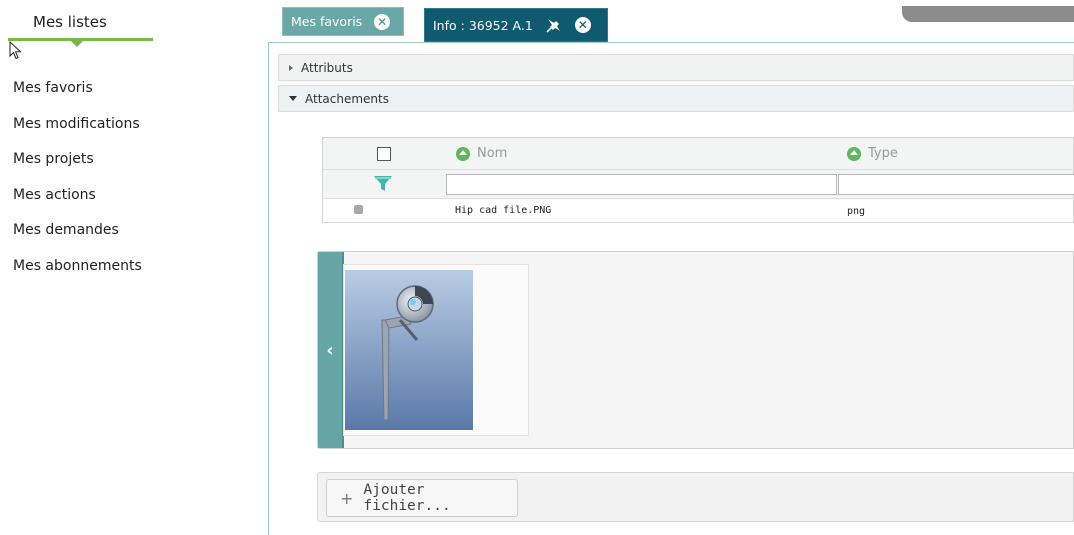  I want to click on tab-label: Info : 36952 A.1, so click(483, 25).